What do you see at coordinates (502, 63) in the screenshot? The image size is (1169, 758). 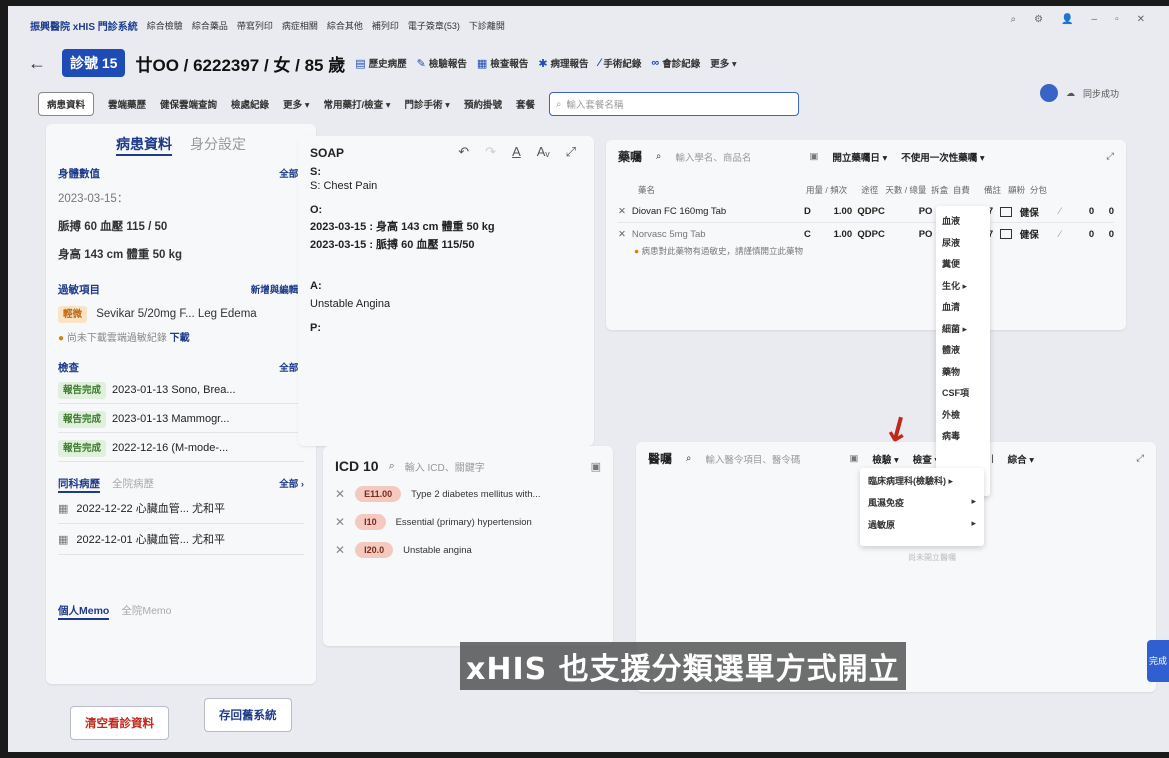 I see `exam-report-button: ▦ 檢查報告` at bounding box center [502, 63].